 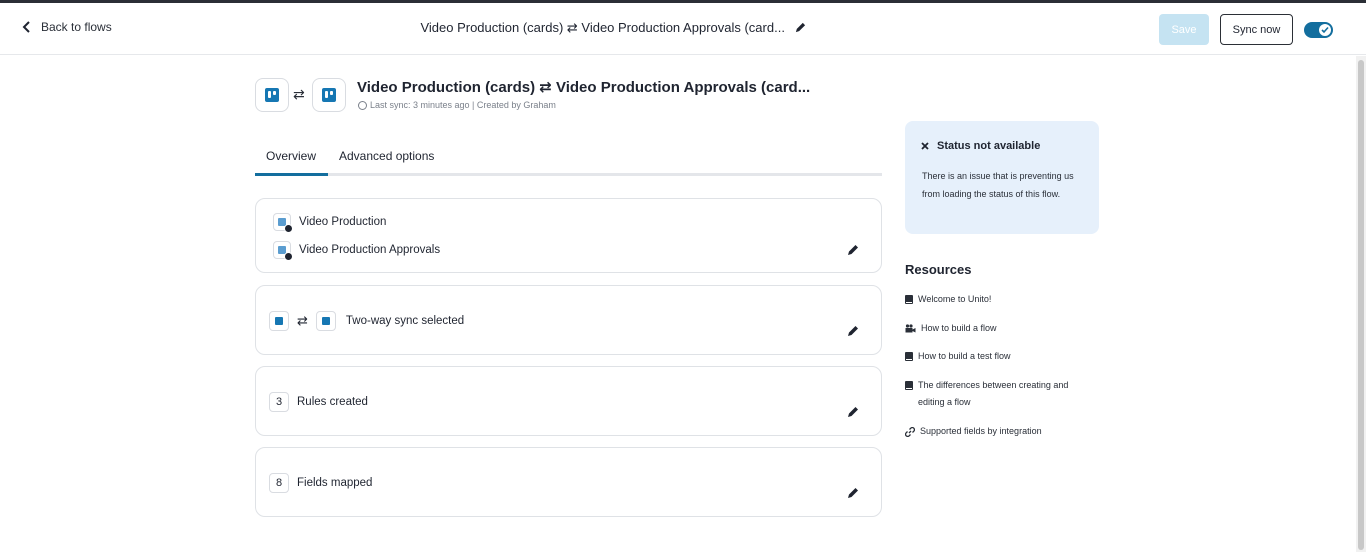 I want to click on board-name: Video Production Approvals, so click(x=370, y=250).